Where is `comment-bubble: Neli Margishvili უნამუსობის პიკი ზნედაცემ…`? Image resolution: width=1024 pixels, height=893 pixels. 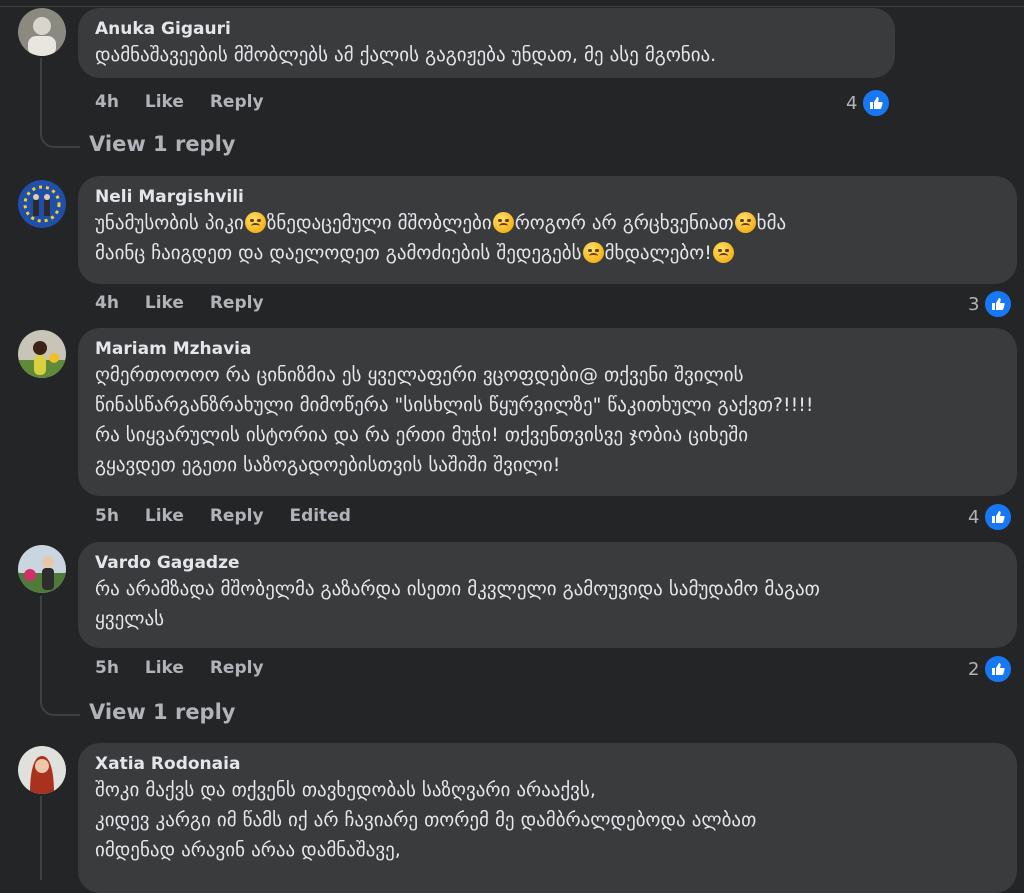 comment-bubble: Neli Margishvili უნამუსობის პიკი ზნედაცემ… is located at coordinates (547, 230).